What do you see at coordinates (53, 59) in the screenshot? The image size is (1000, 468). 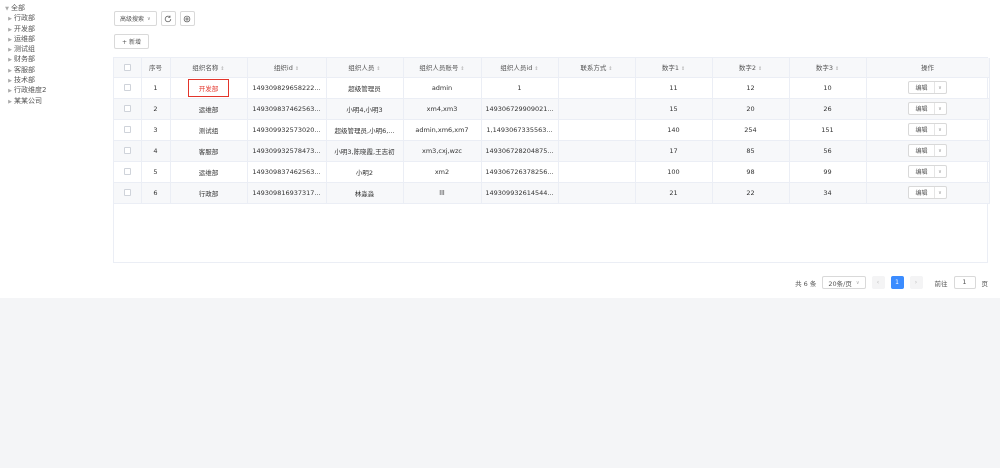 I see `tree-node: ▶ 财务部` at bounding box center [53, 59].